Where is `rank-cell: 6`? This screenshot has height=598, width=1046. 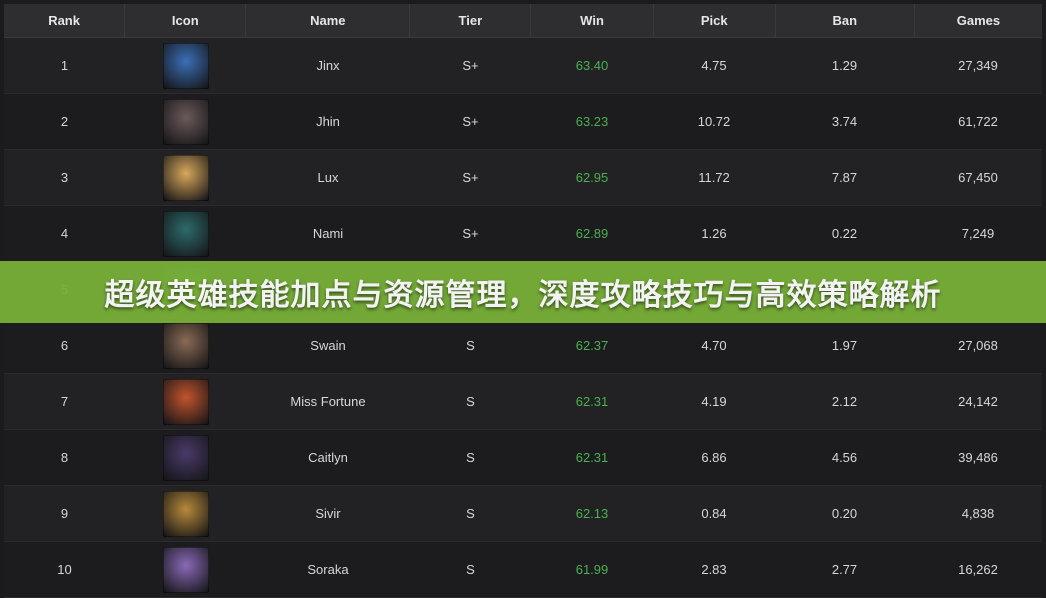 rank-cell: 6 is located at coordinates (64, 345).